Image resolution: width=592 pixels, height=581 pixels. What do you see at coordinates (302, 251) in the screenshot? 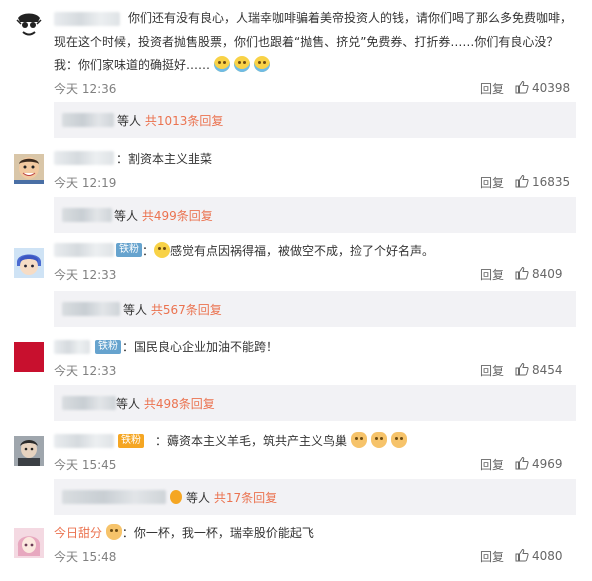
I see `comment-text-content: 感觉有点因祸得福，被做空不成，捡了个好名声。` at bounding box center [302, 251].